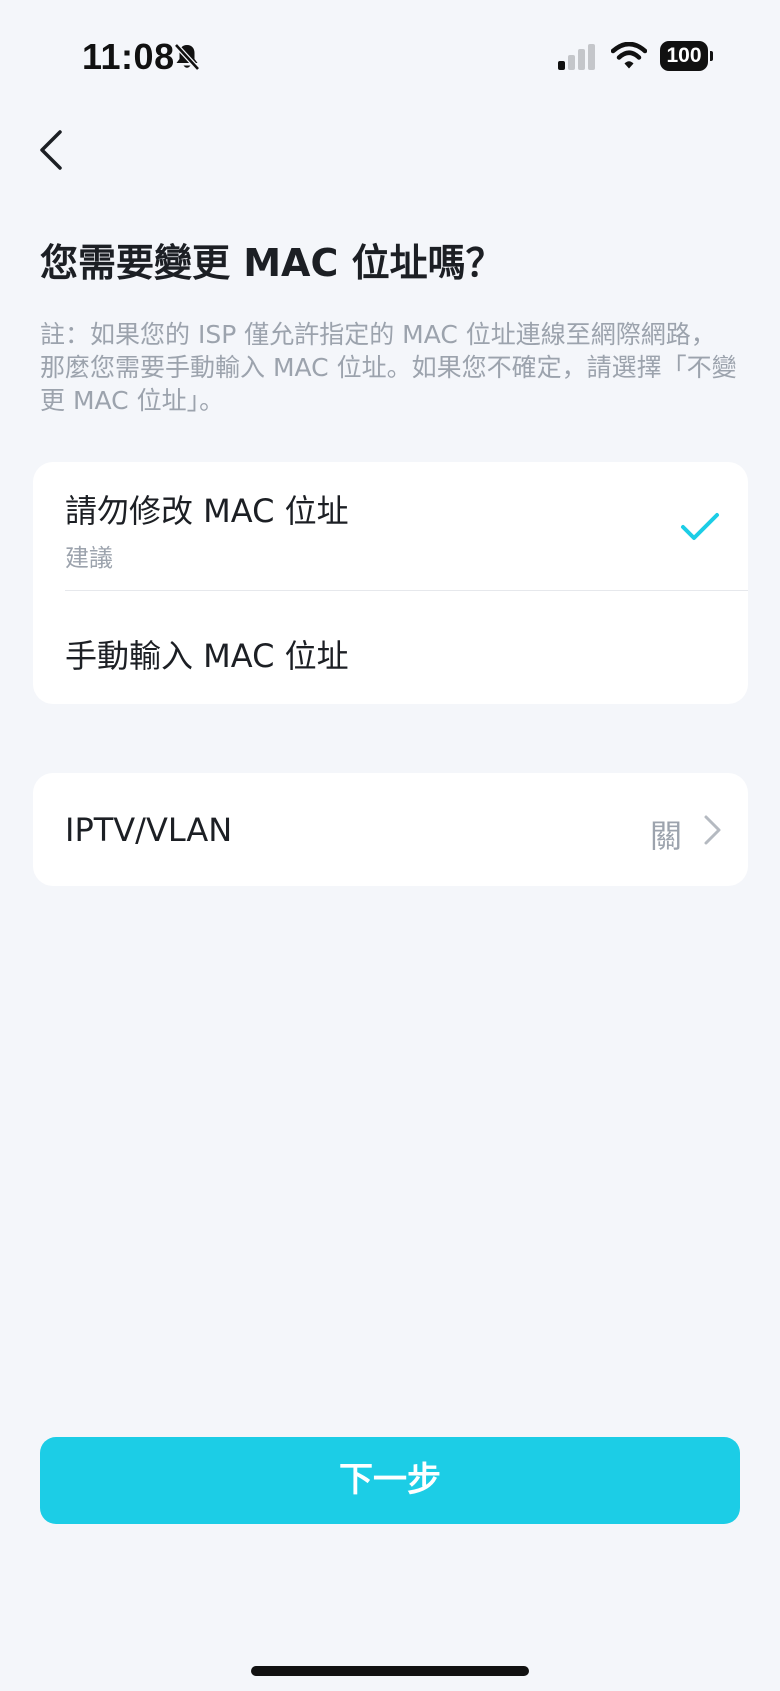 This screenshot has width=780, height=1691. What do you see at coordinates (207, 511) in the screenshot?
I see `option-label: 請勿修改 MAC 位址` at bounding box center [207, 511].